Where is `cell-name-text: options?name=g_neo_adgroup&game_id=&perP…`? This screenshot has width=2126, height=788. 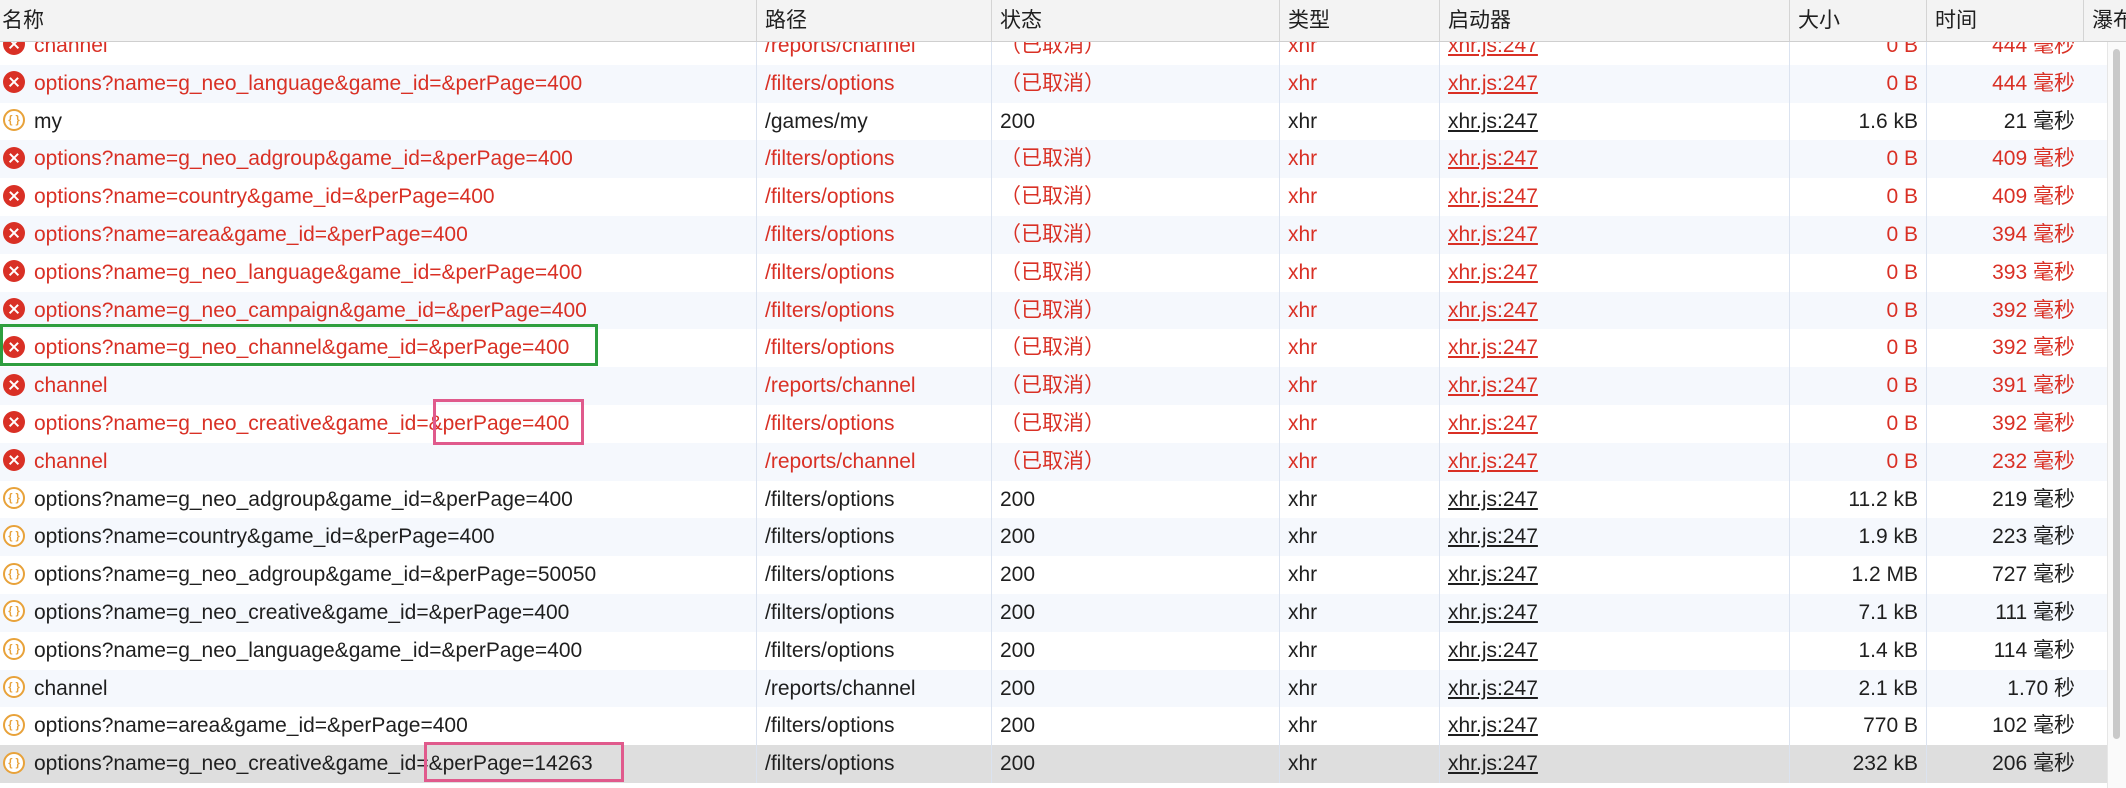 cell-name-text: options?name=g_neo_adgroup&game_id=&perP… is located at coordinates (315, 575).